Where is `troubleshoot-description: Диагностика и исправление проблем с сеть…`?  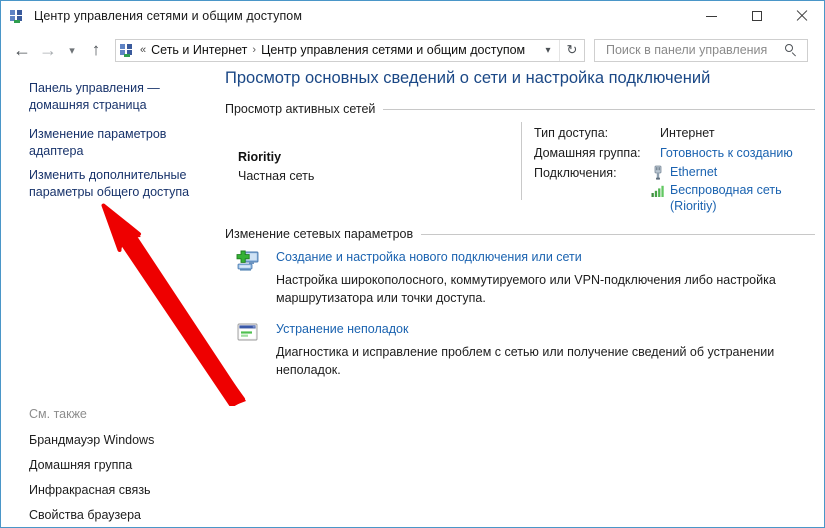
troubleshoot-description: Диагностика и исправление проблем с сеть… is located at coordinates (525, 361).